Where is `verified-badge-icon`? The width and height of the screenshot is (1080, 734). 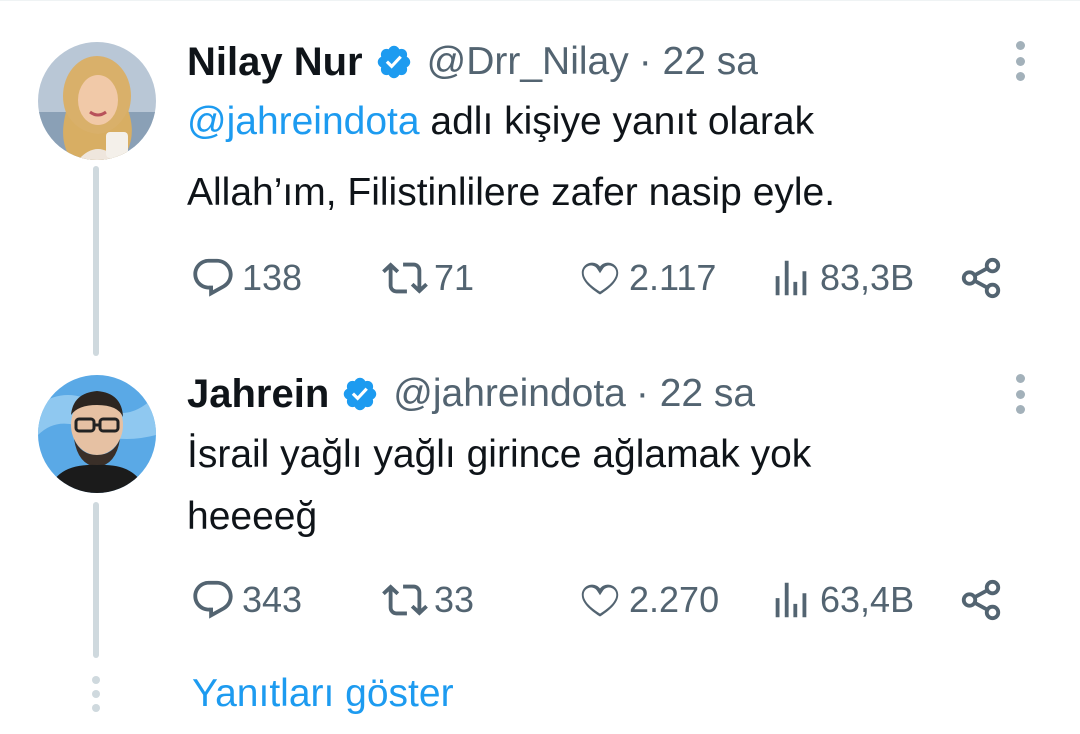 verified-badge-icon is located at coordinates (360, 394).